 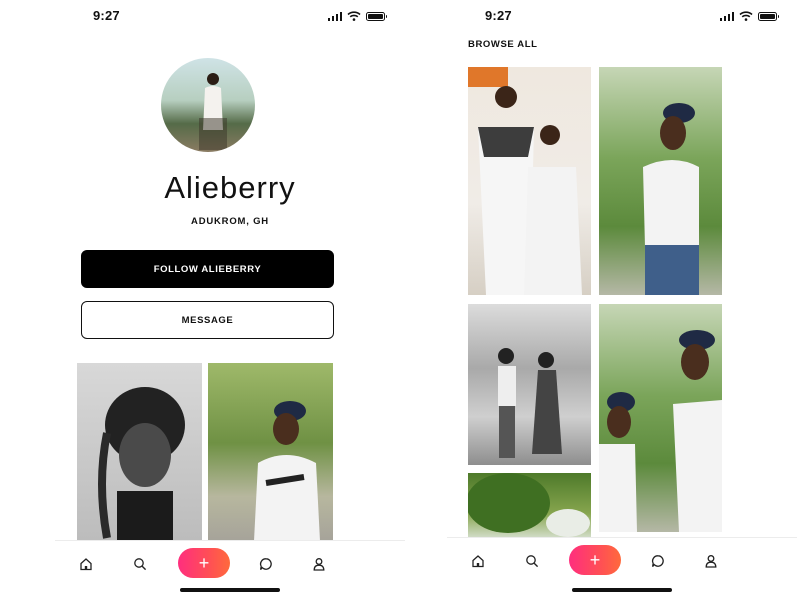 I want to click on profile-name: Alieberry, so click(x=230, y=187).